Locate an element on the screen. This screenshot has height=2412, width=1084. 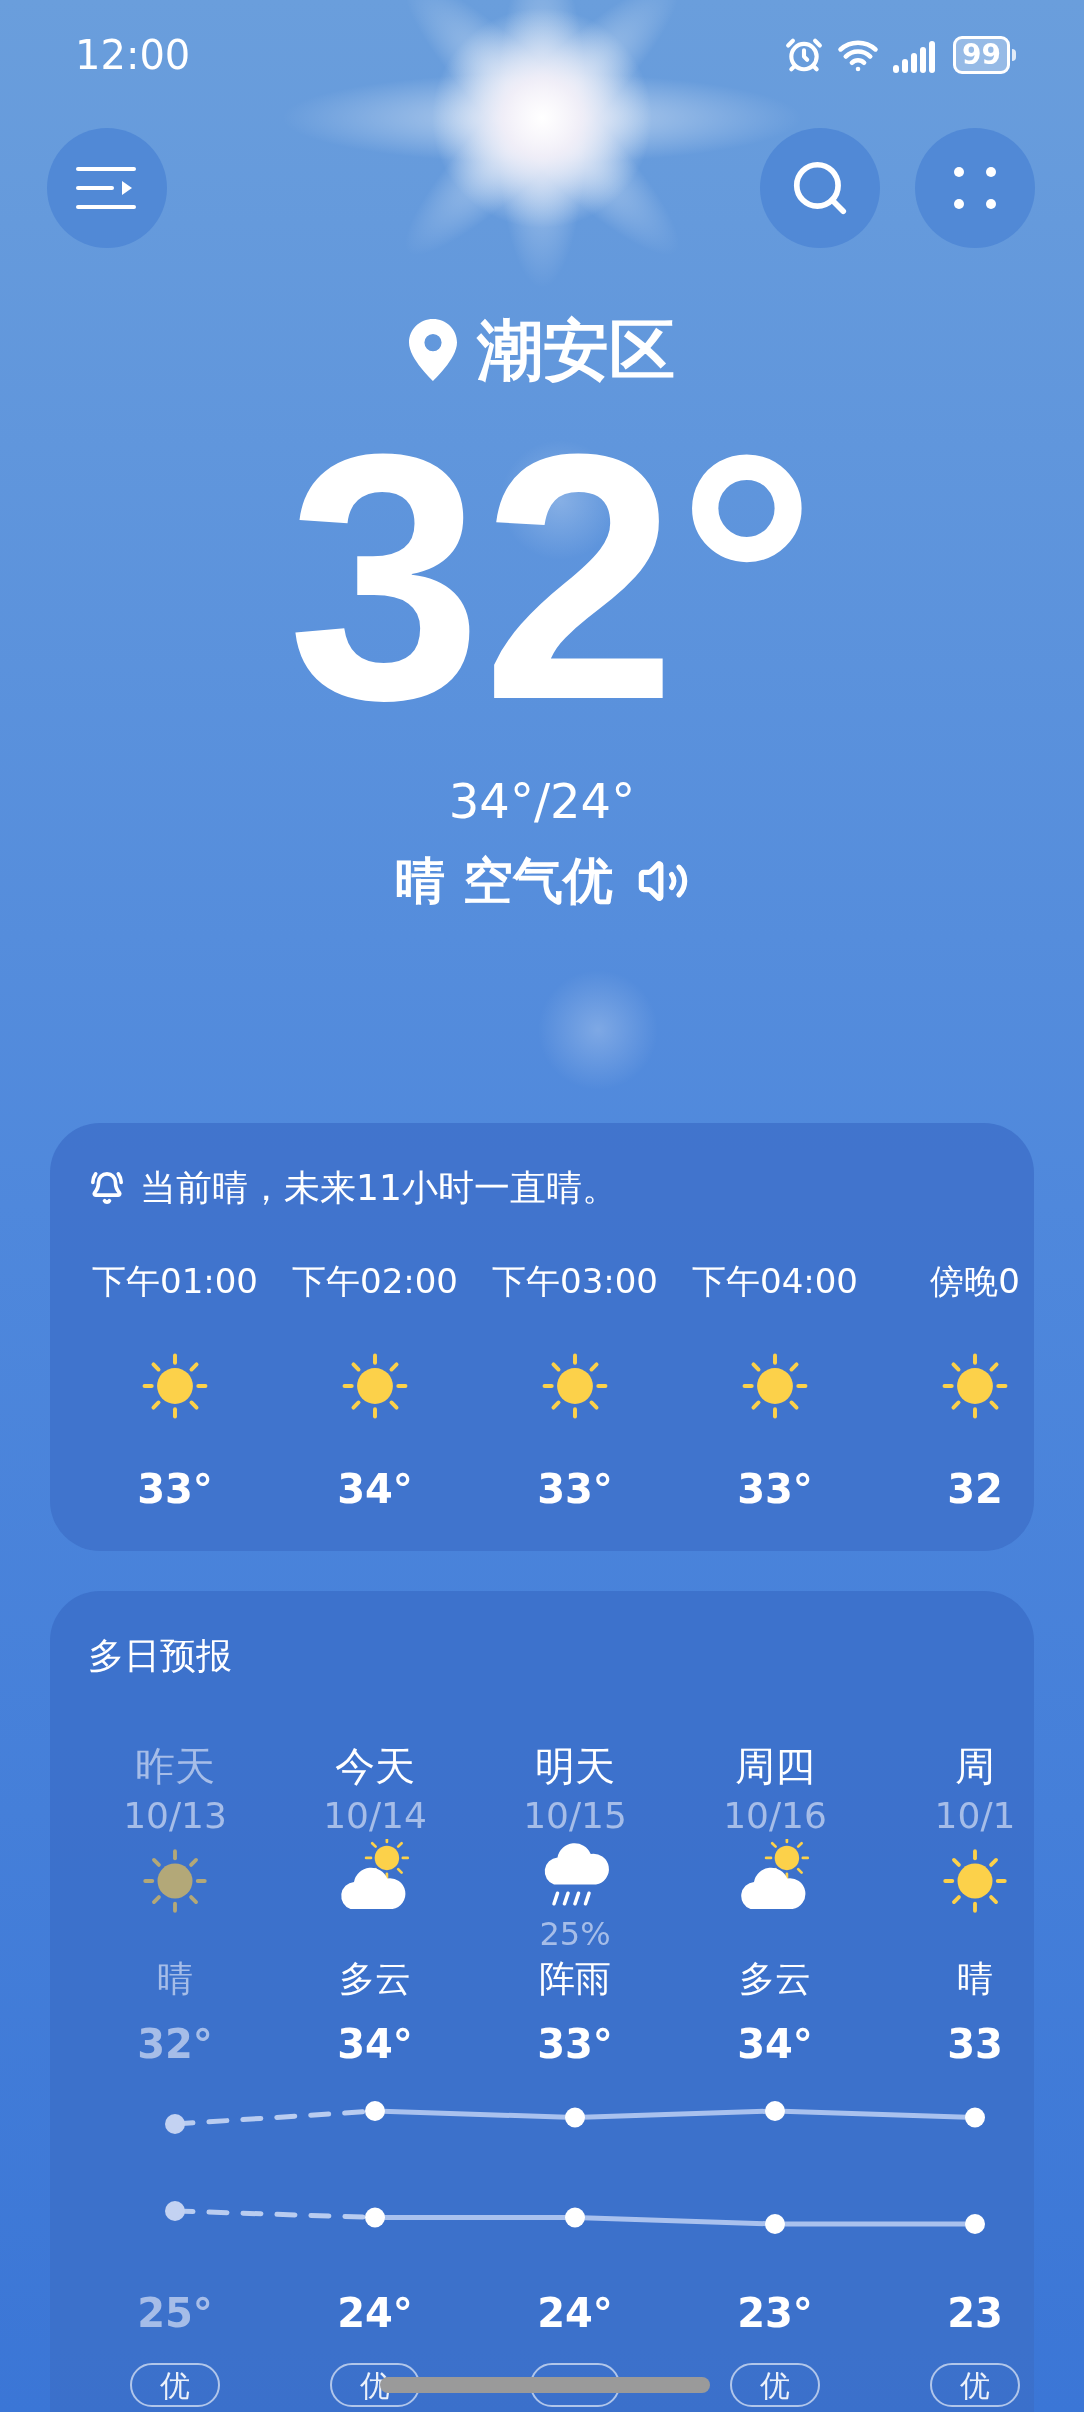
hour-label: 傍晚0 is located at coordinates (975, 1281).